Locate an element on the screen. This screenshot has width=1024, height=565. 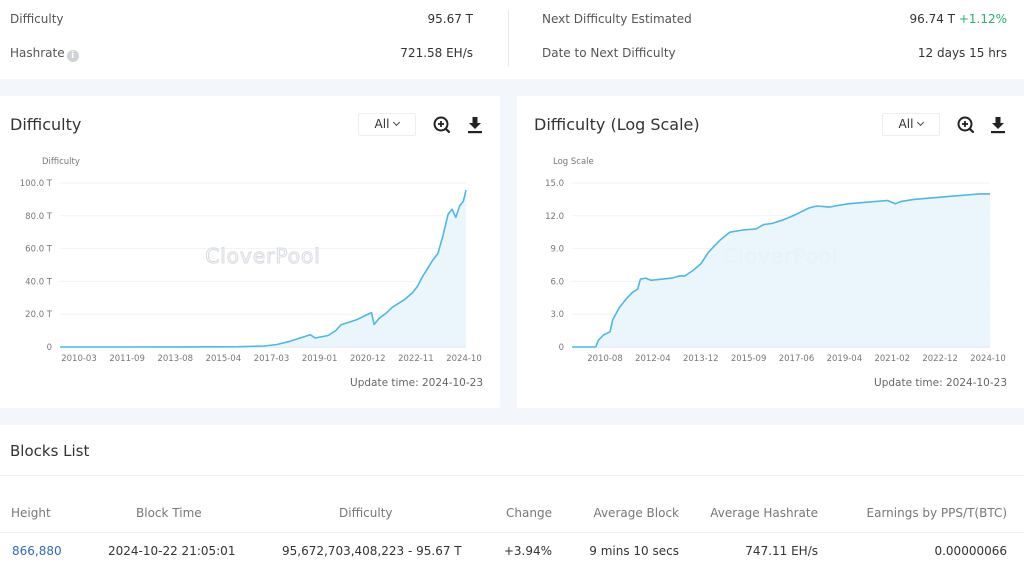
x-tick-label: 2017-03 is located at coordinates (272, 359).